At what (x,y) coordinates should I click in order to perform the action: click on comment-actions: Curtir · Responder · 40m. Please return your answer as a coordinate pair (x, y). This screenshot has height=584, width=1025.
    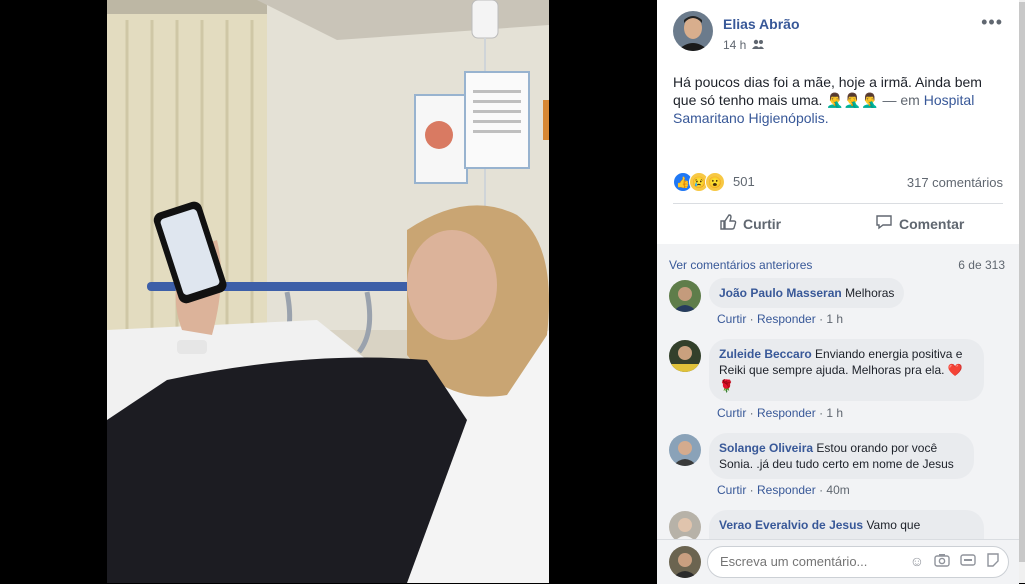
    Looking at the image, I should click on (783, 490).